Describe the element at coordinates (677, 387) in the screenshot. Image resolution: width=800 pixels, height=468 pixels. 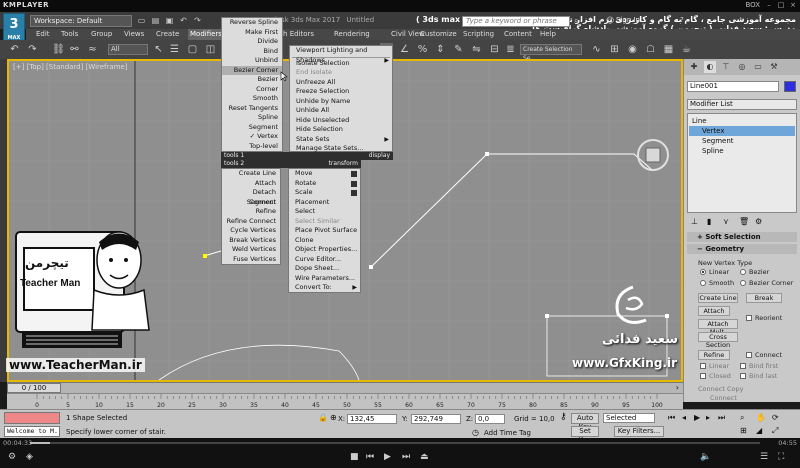
I see `next-frame-icon: ›` at that location.